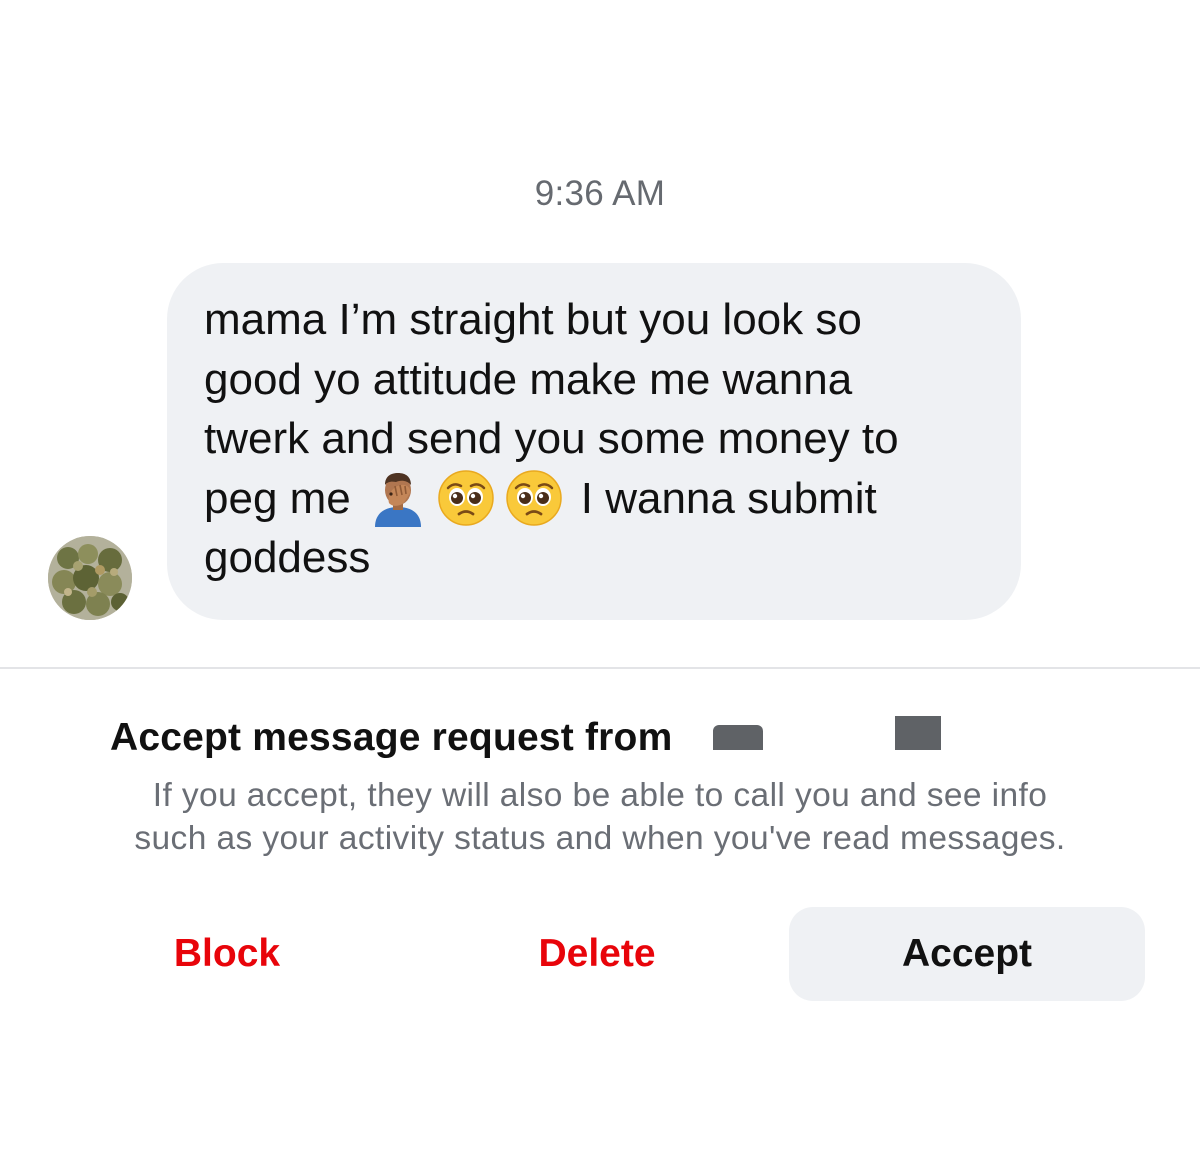  What do you see at coordinates (967, 954) in the screenshot?
I see `accept-button: Accept` at bounding box center [967, 954].